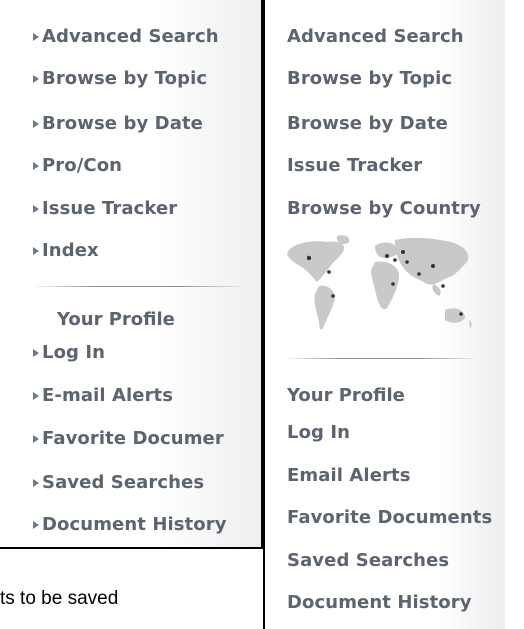 This screenshot has height=629, width=524. Describe the element at coordinates (74, 352) in the screenshot. I see `left-profile-label: Log In` at that location.